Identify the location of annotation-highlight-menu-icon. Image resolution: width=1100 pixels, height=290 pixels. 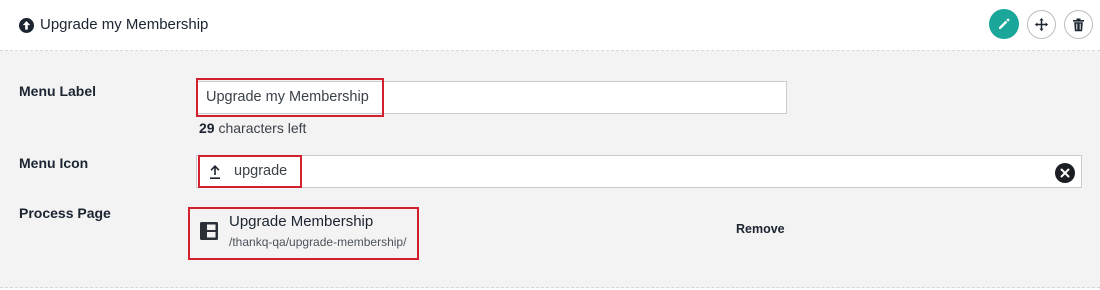
(250, 171).